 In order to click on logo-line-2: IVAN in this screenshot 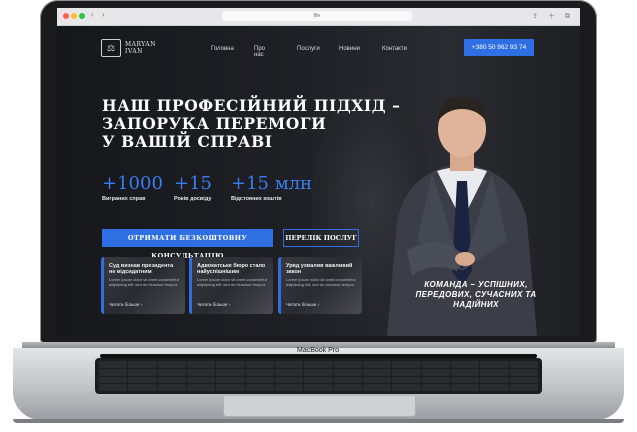, I will do `click(134, 51)`.